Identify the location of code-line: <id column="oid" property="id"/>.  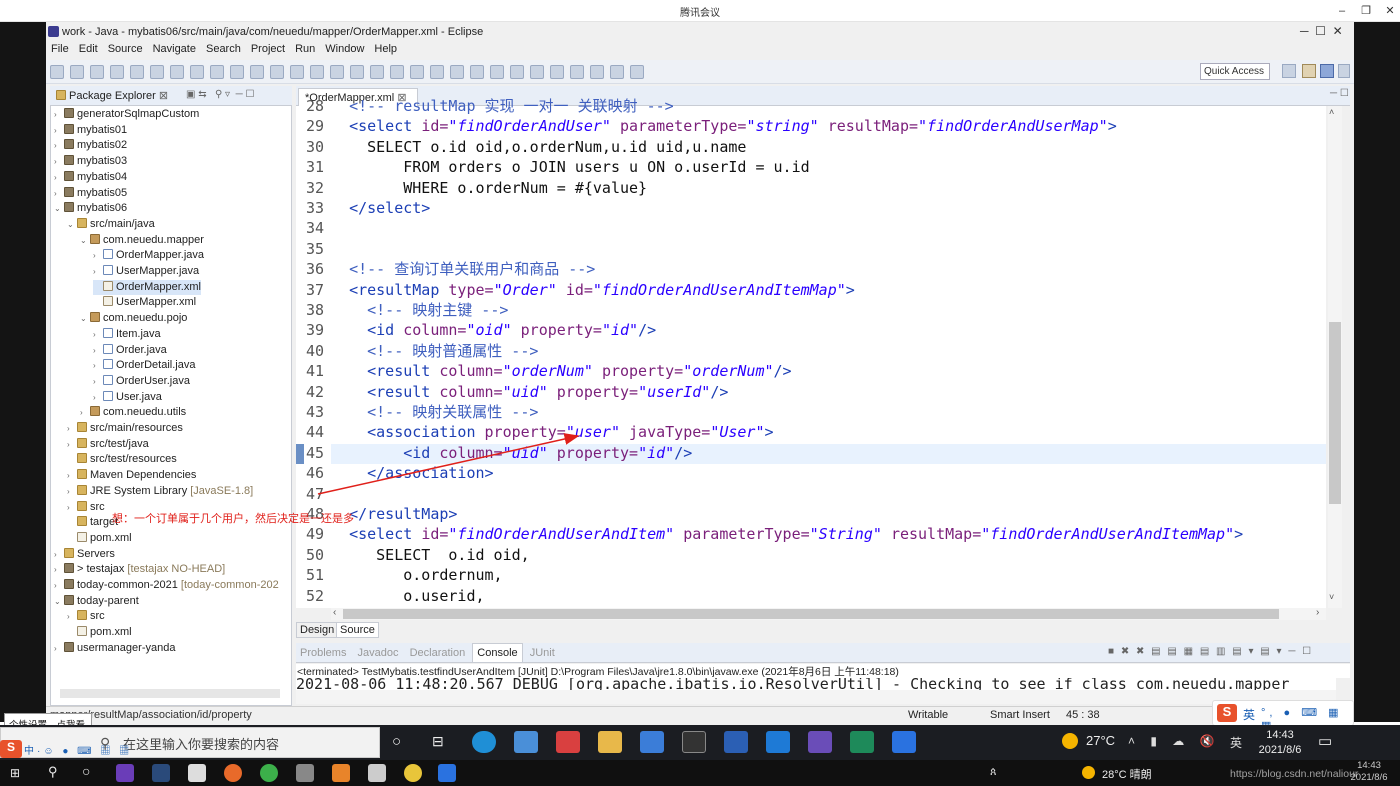
(493, 330).